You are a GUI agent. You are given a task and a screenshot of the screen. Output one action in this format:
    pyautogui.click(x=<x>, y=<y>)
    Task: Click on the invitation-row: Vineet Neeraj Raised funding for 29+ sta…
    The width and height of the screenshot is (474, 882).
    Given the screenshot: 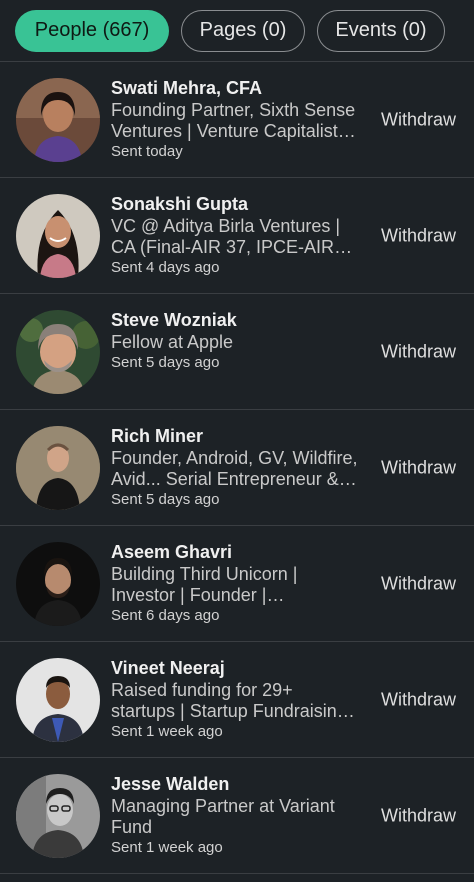 What is the action you would take?
    pyautogui.click(x=237, y=700)
    